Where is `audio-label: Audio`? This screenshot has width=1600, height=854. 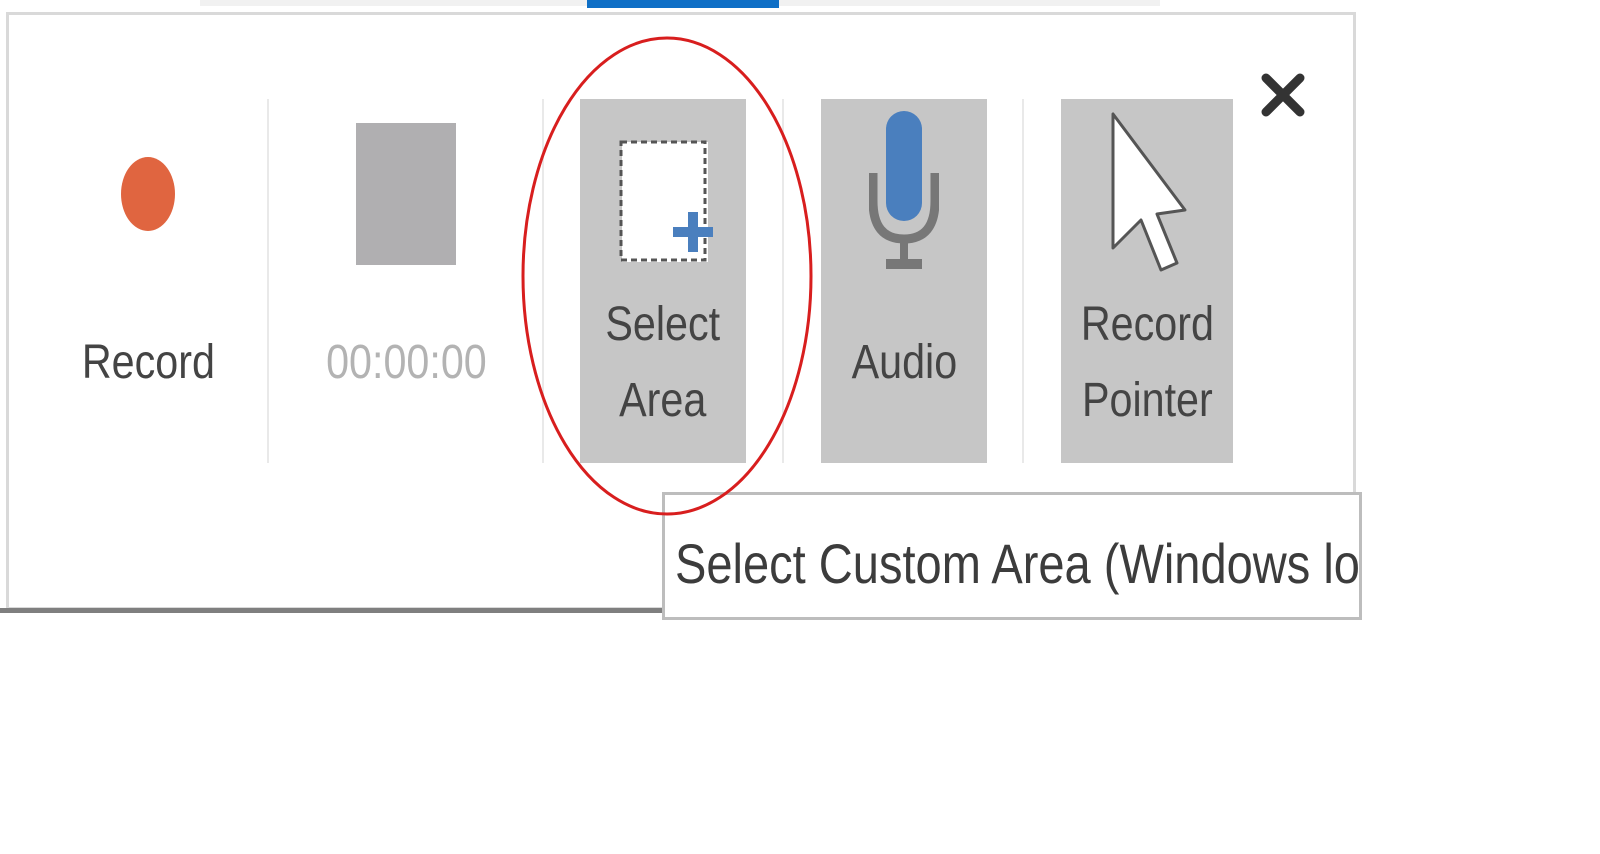
audio-label: Audio is located at coordinates (904, 362).